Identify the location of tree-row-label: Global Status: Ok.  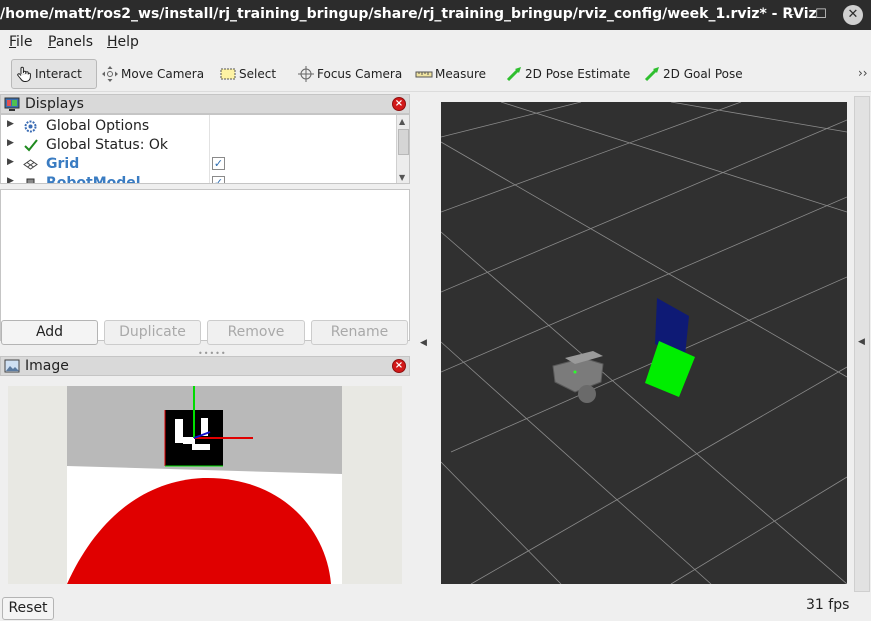
(107, 145).